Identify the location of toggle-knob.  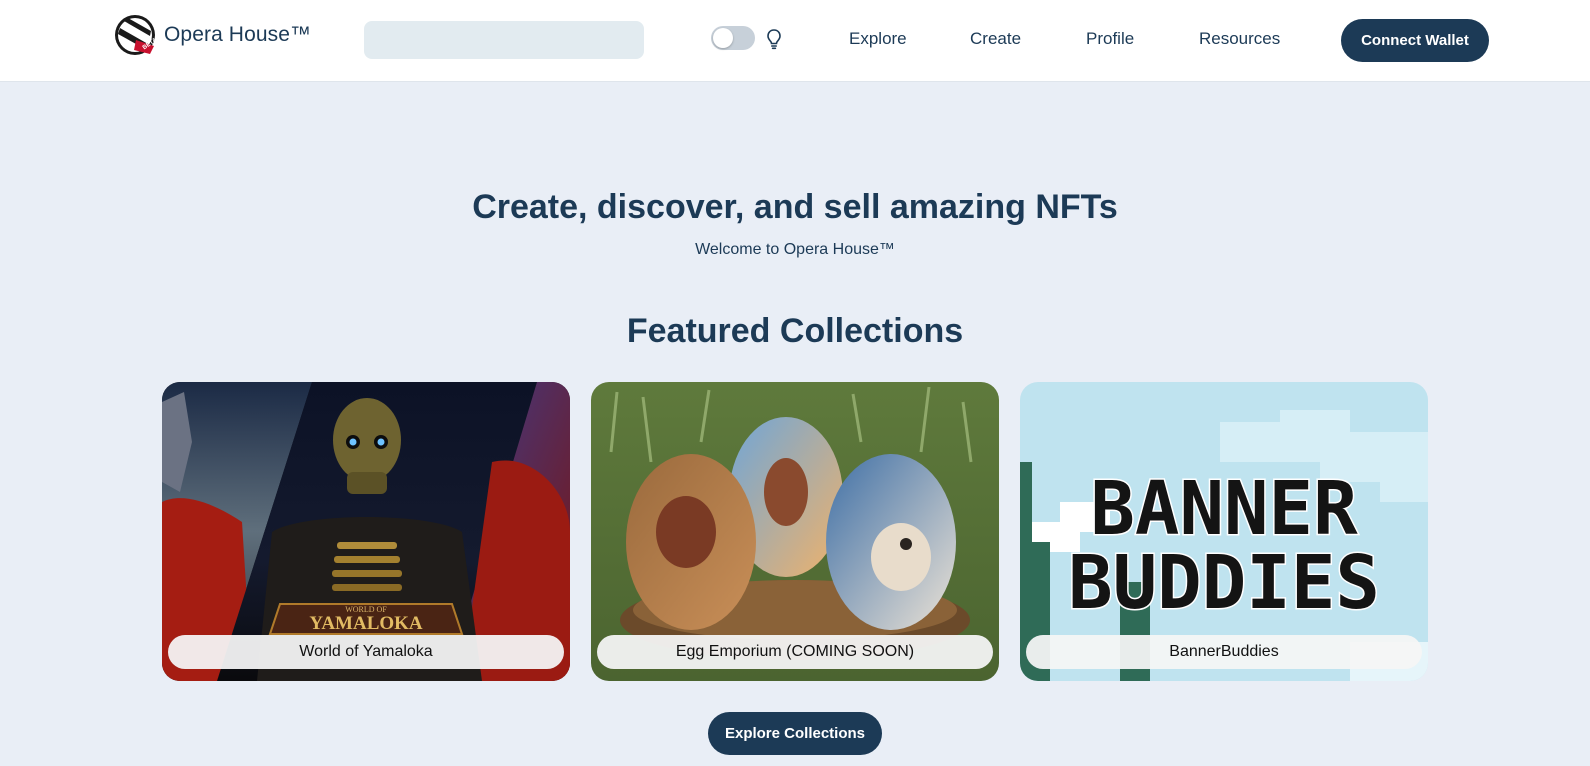
(723, 38).